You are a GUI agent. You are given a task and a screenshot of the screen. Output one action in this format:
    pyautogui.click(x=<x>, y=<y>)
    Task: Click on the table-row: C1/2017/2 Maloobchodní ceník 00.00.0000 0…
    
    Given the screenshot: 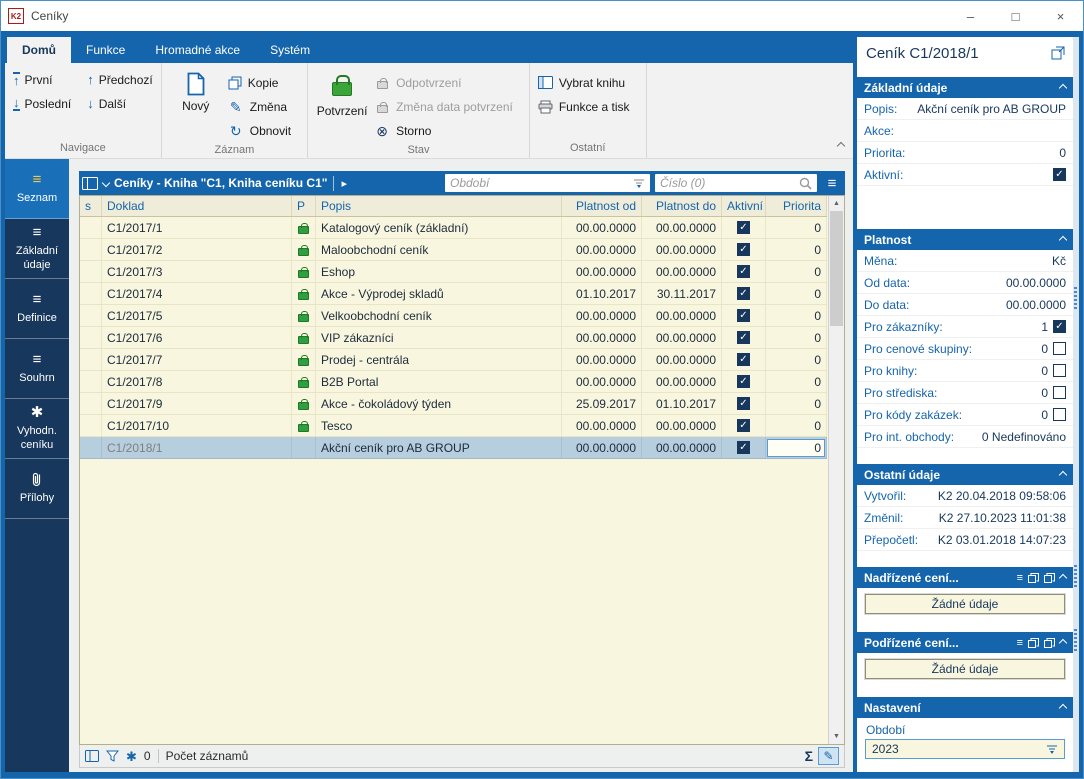 What is the action you would take?
    pyautogui.click(x=453, y=250)
    